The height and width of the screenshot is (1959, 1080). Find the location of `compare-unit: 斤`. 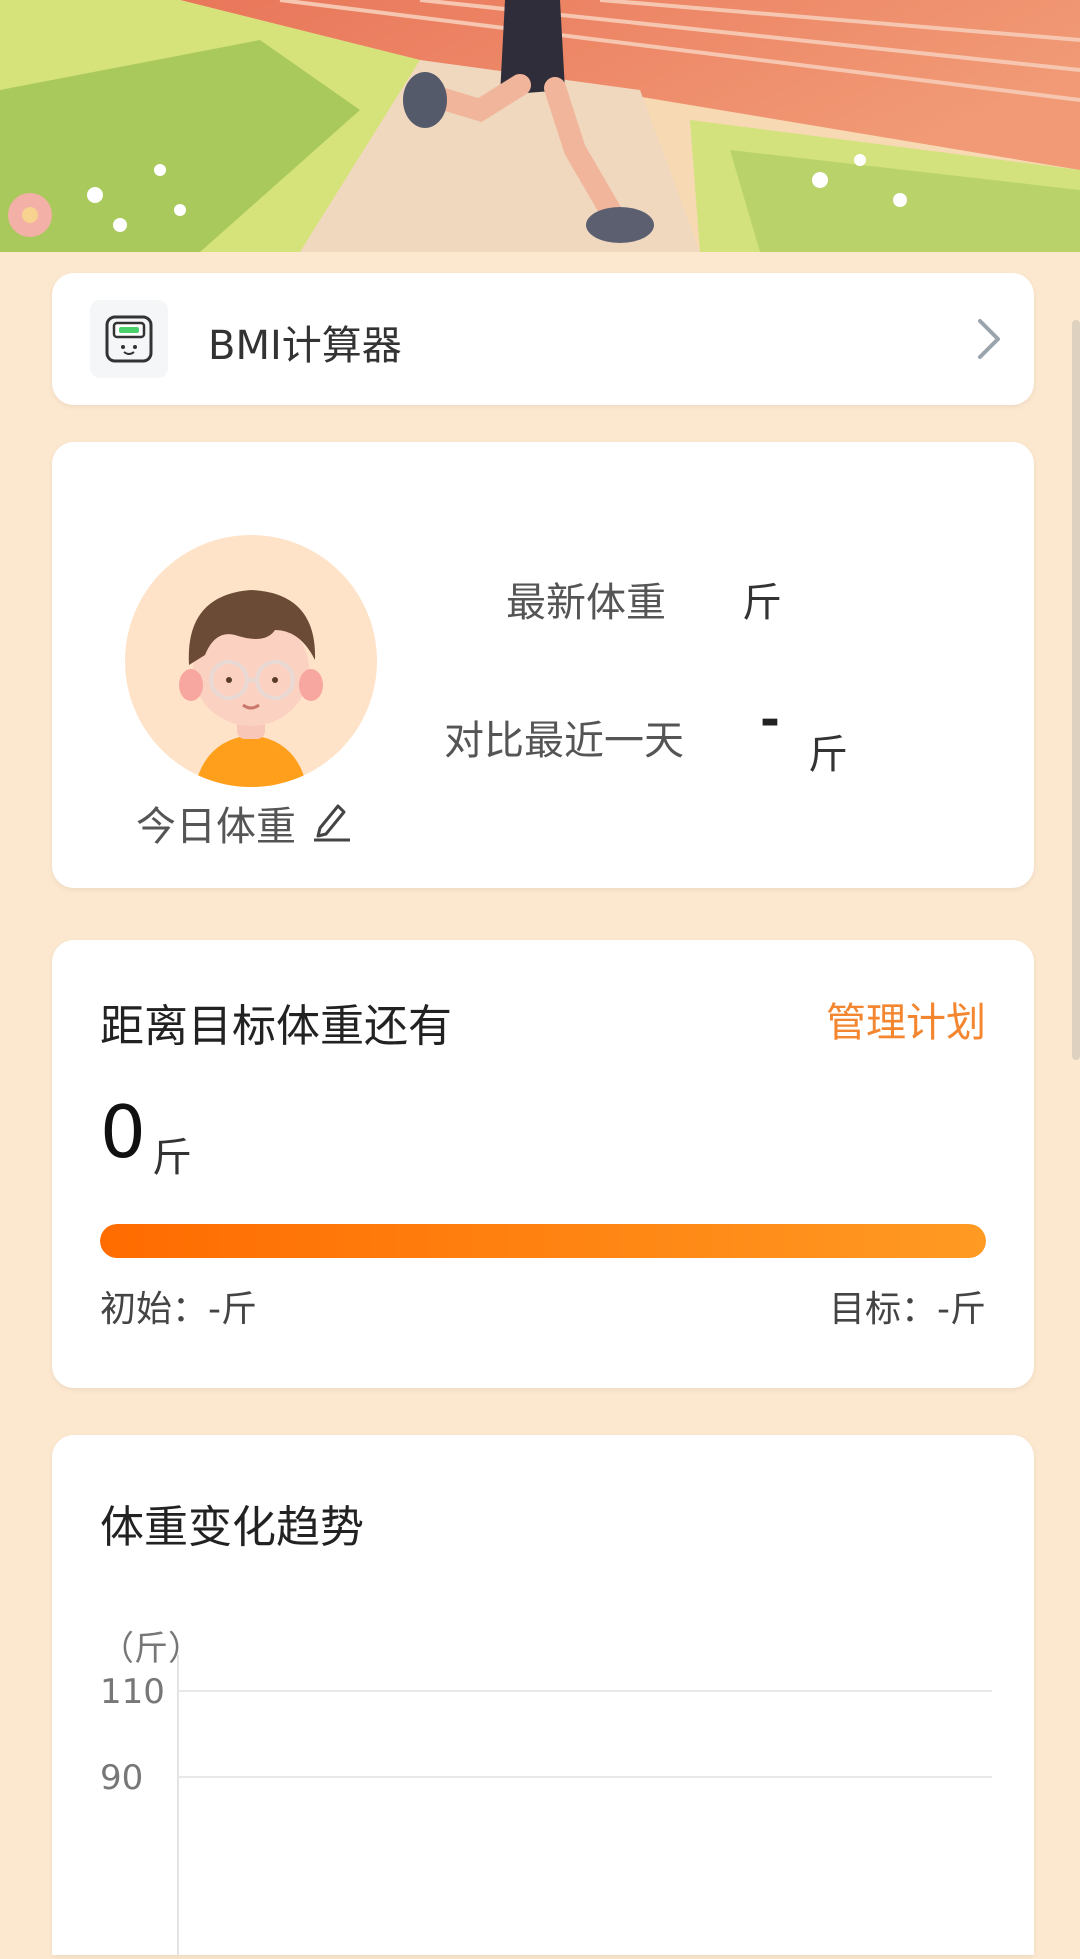

compare-unit: 斤 is located at coordinates (828, 755).